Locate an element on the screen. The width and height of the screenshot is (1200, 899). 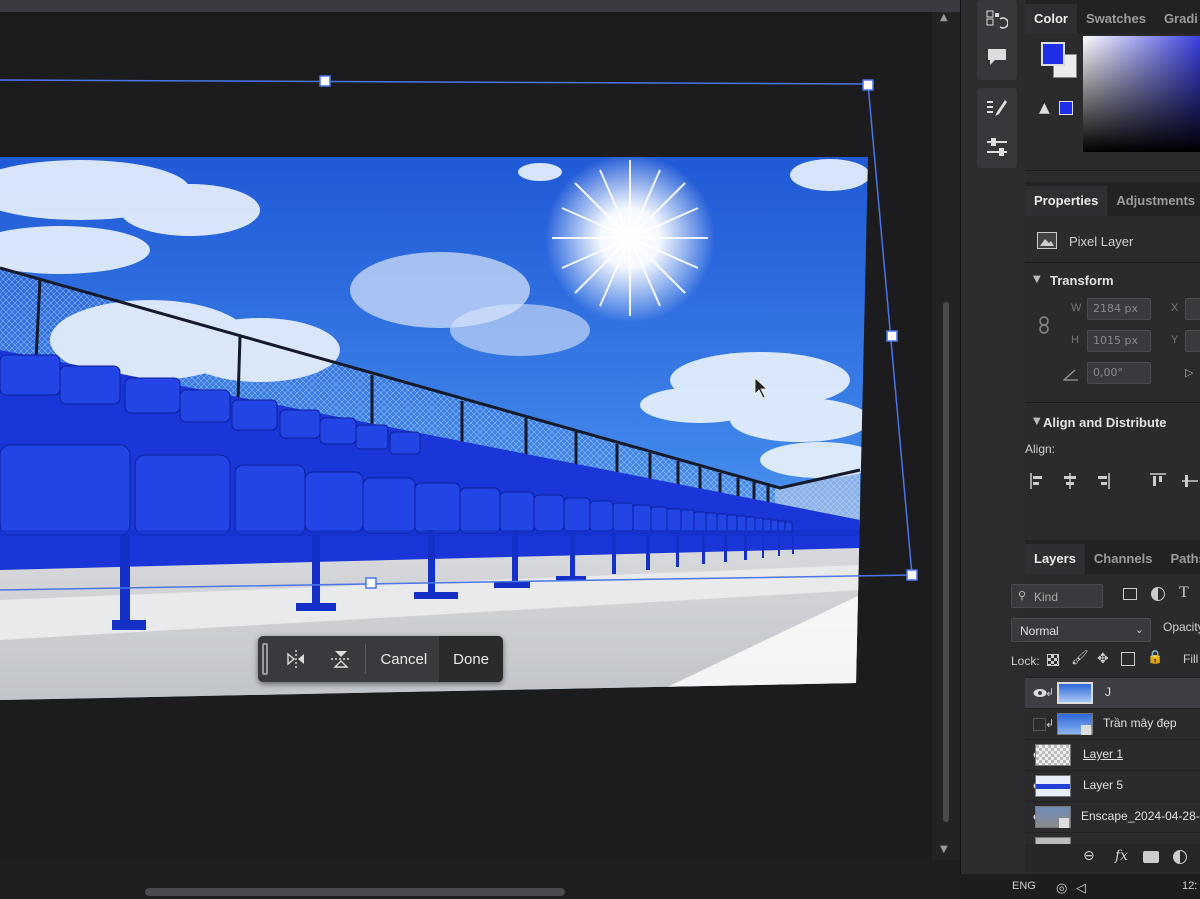
link-layers-icon: ⊖ is located at coordinates (1089, 856).